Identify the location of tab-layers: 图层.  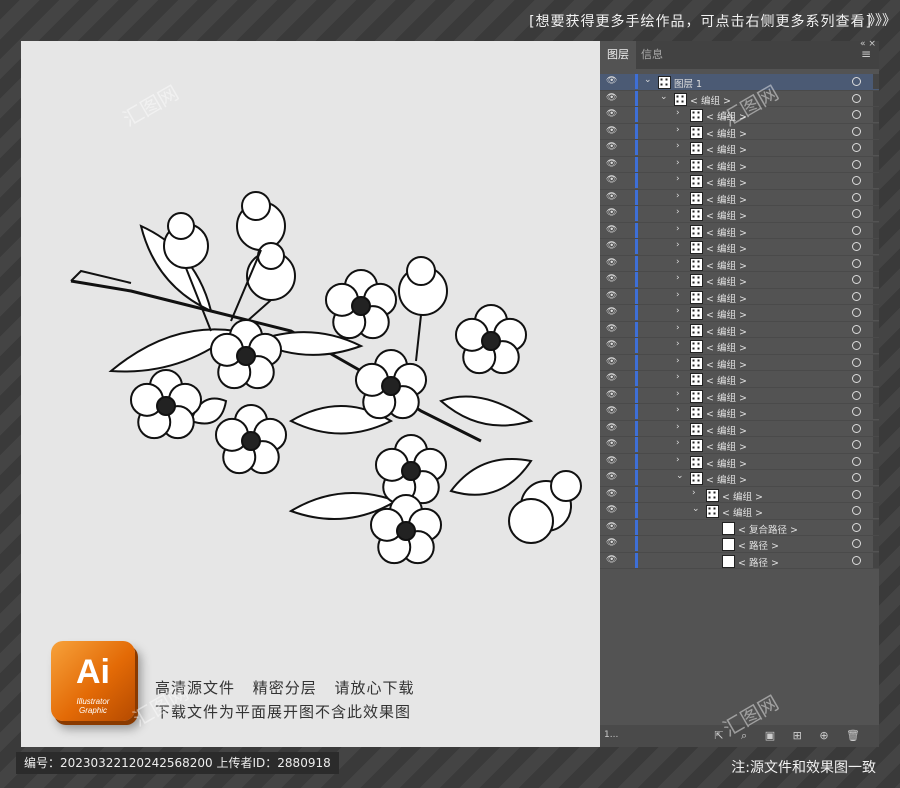
(618, 55).